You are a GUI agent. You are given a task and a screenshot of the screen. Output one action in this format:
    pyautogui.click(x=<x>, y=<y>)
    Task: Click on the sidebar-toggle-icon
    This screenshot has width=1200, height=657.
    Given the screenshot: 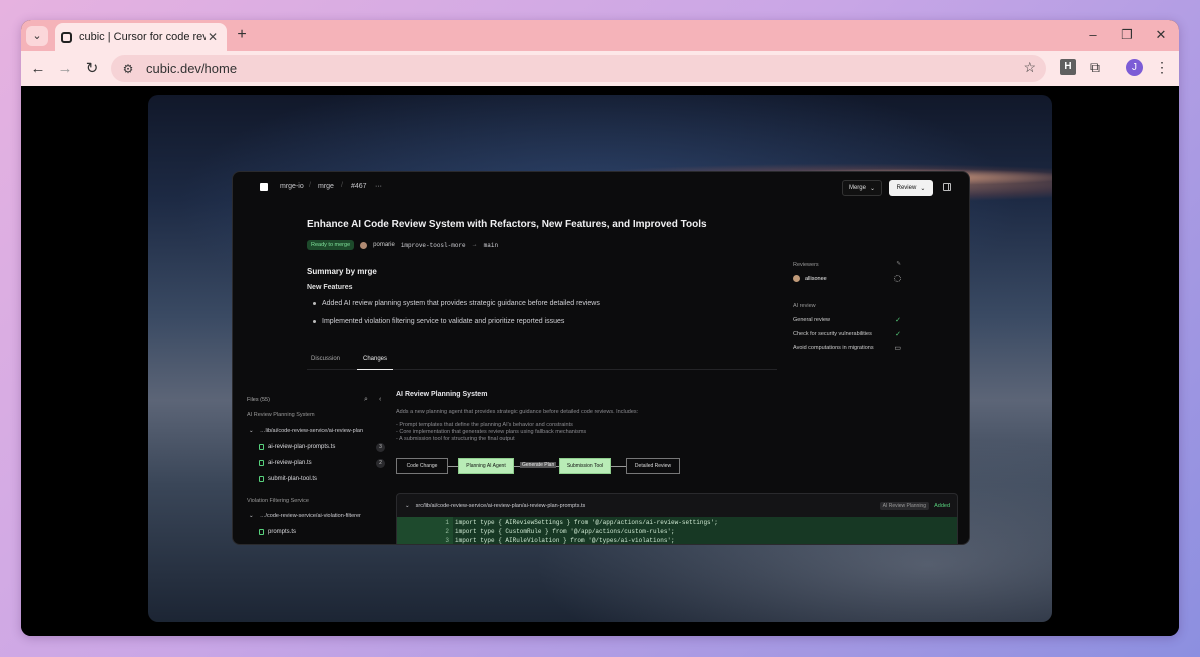 What is the action you would take?
    pyautogui.click(x=947, y=187)
    